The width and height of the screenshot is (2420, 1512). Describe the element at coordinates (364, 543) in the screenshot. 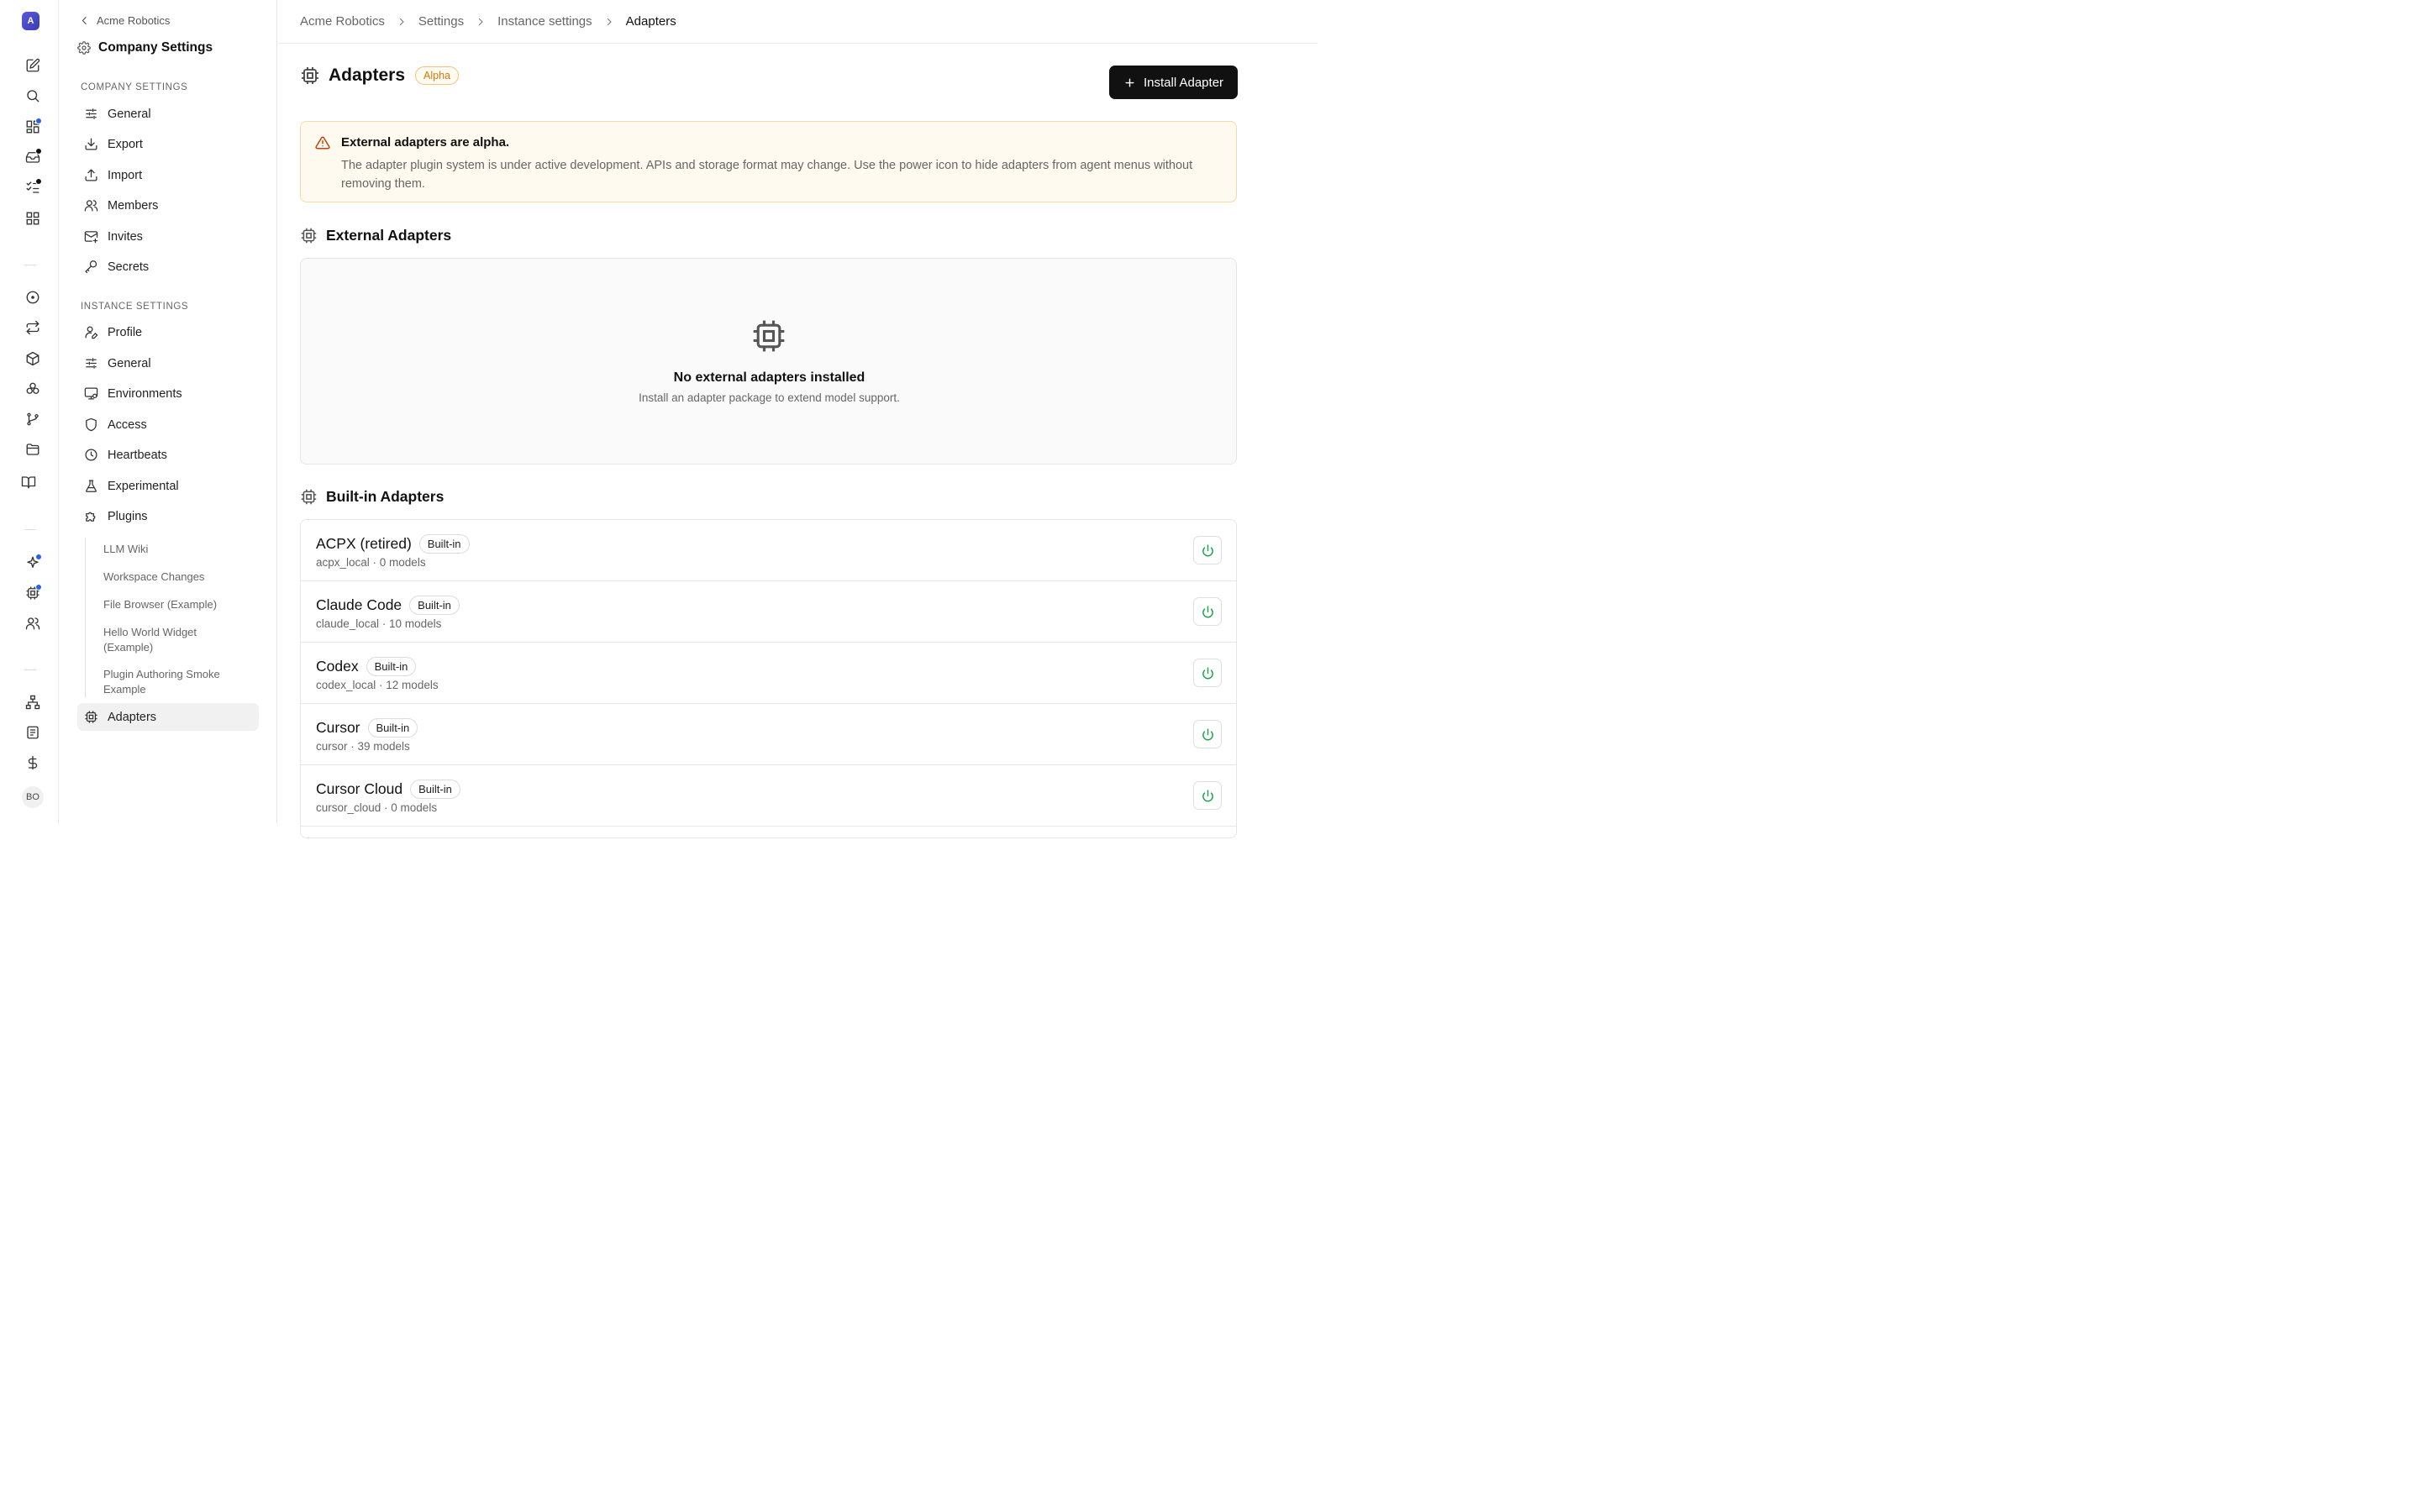

I see `adapter-name: ACPX (retired)` at that location.